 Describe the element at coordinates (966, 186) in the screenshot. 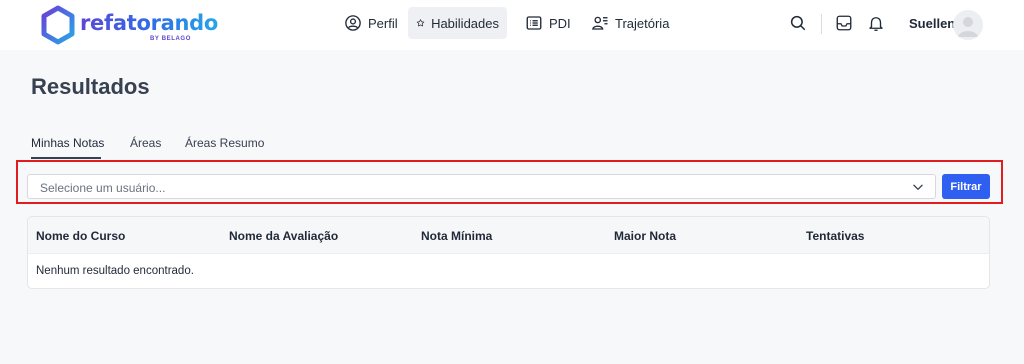

I see `filter-button: Filtrar` at that location.